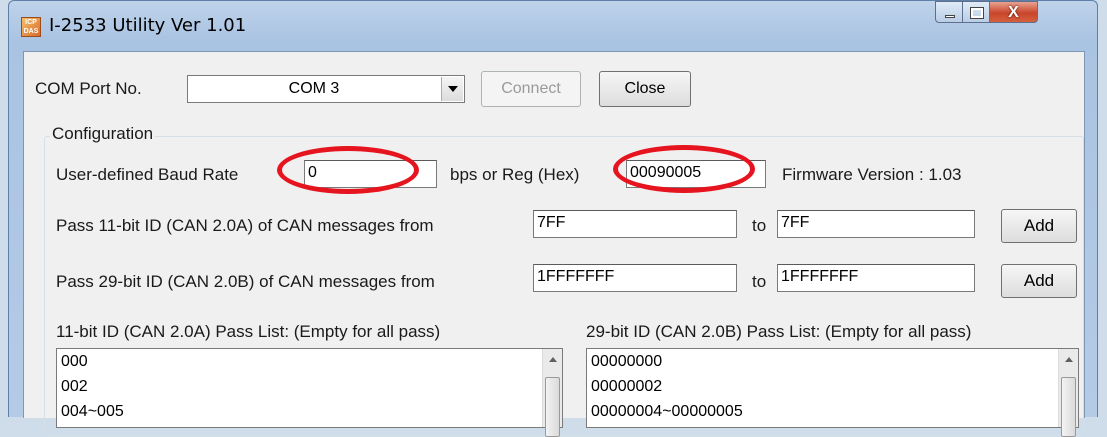 The image size is (1107, 437). I want to click on close-icon: X, so click(1013, 12).